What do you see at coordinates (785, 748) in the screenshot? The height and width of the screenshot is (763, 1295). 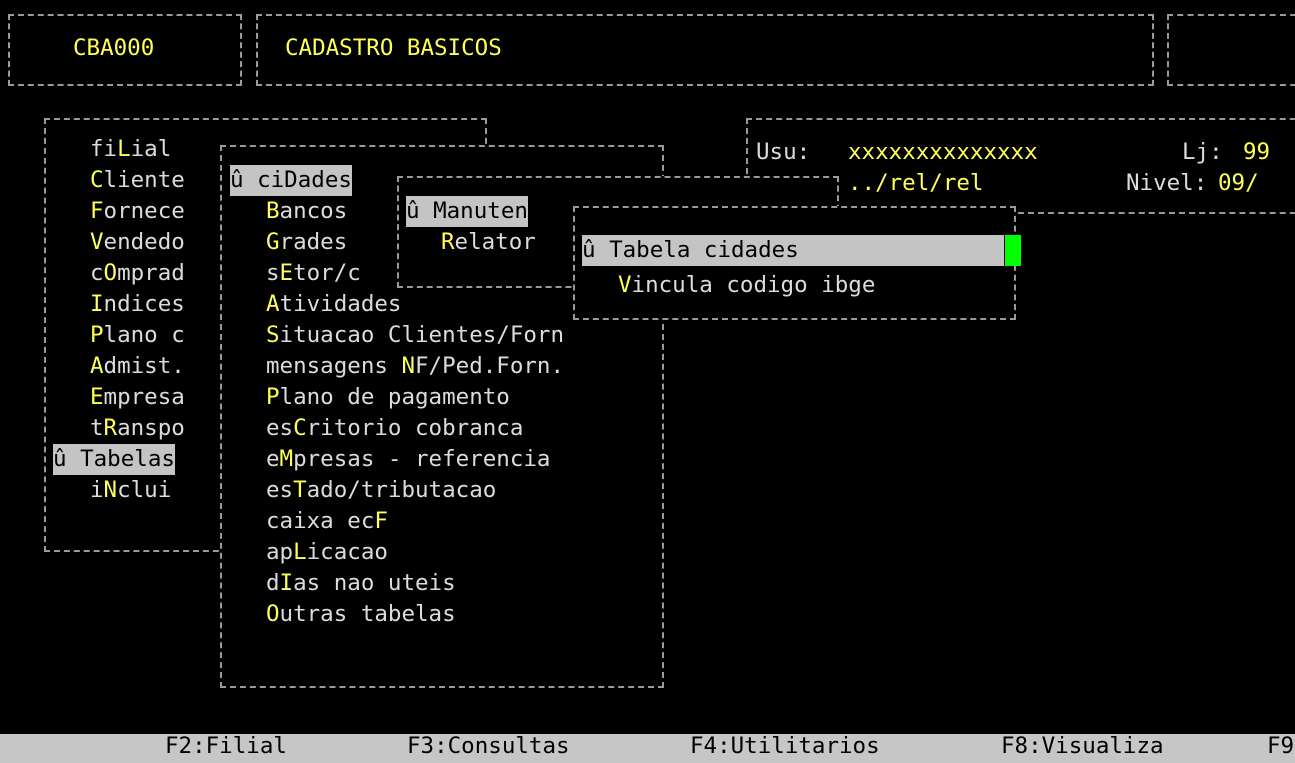 I see `fkey-utilitarios: F4:Utilitarios` at bounding box center [785, 748].